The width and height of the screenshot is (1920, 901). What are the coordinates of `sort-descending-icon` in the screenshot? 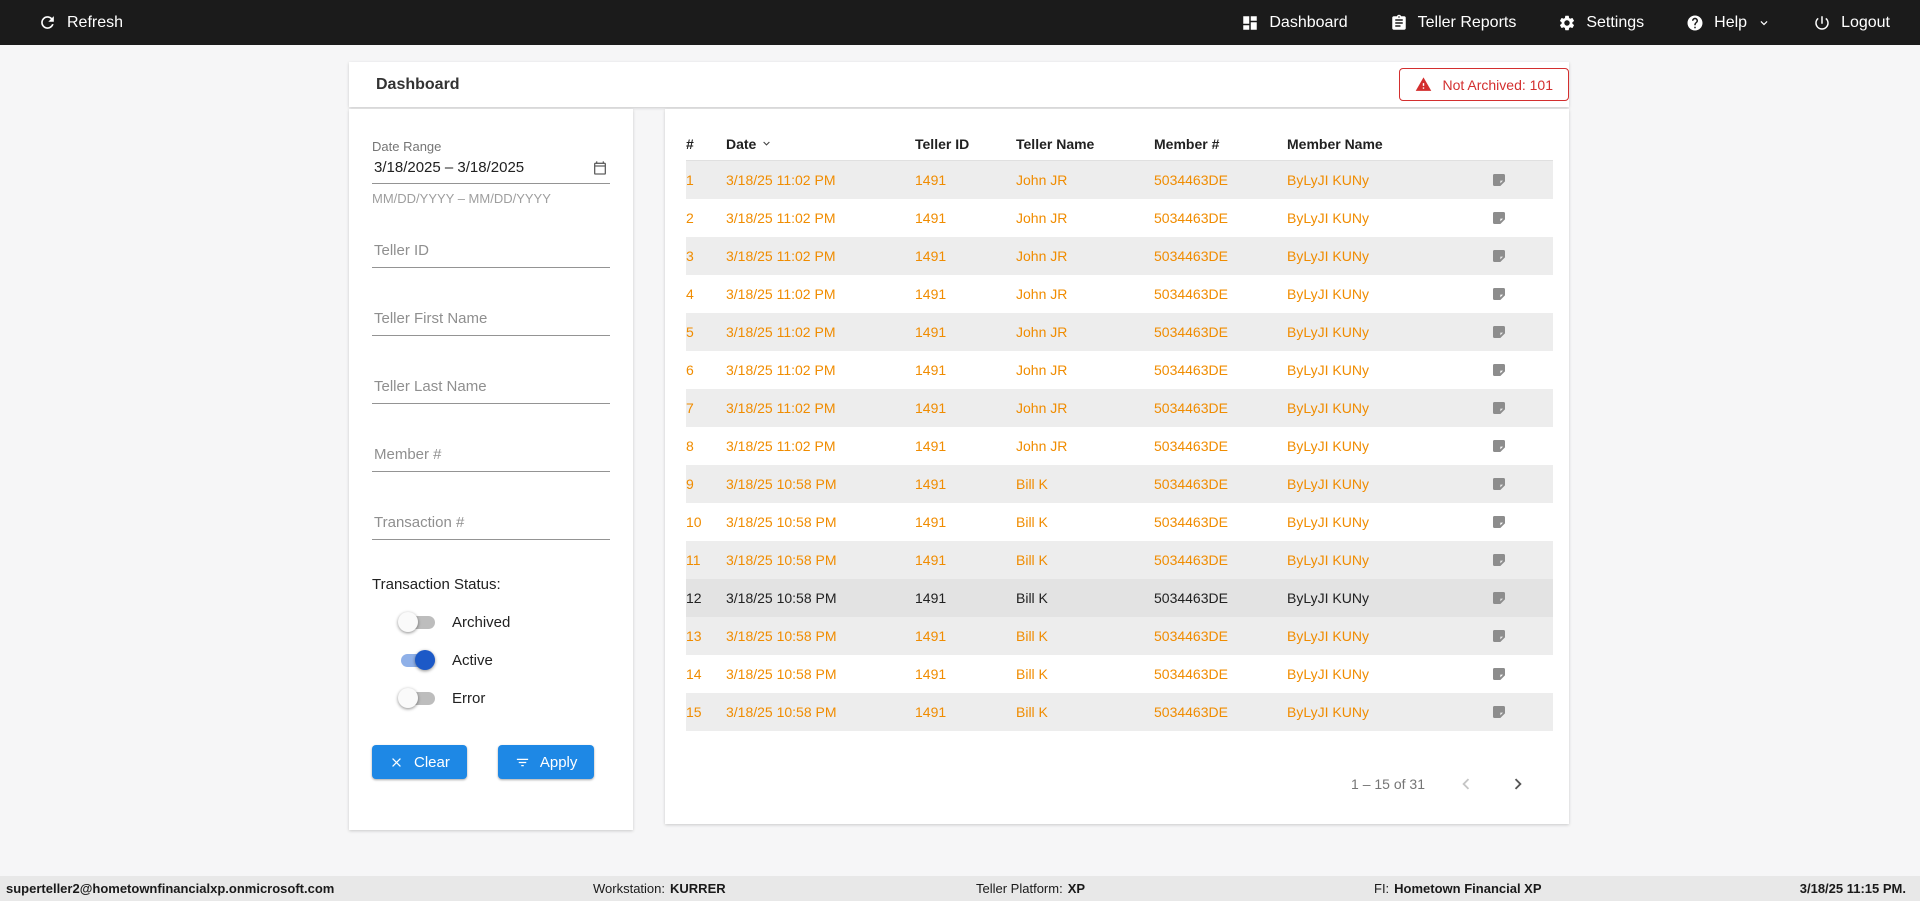 It's located at (766, 143).